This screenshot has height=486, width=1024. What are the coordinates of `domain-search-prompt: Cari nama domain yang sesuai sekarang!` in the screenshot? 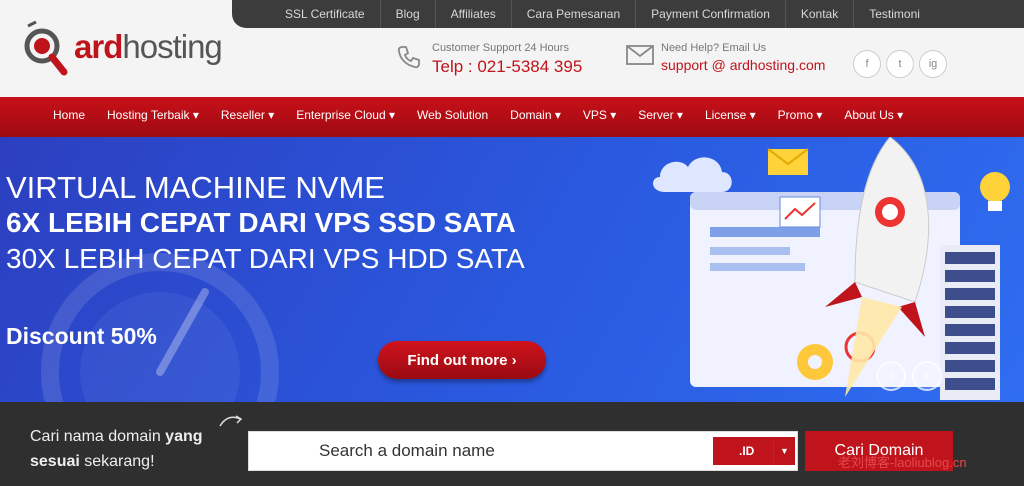 It's located at (116, 449).